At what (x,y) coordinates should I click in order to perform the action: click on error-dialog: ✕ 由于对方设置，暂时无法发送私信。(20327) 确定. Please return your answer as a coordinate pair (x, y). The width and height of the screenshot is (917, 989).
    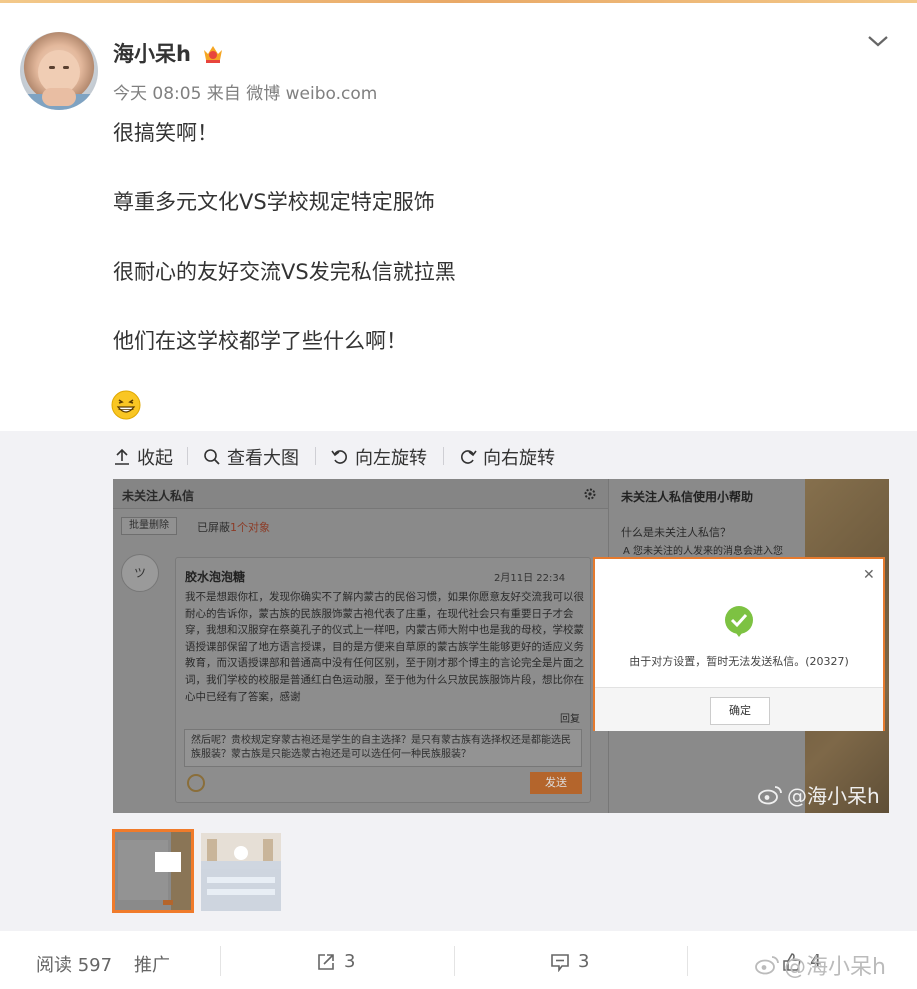
    Looking at the image, I should click on (739, 644).